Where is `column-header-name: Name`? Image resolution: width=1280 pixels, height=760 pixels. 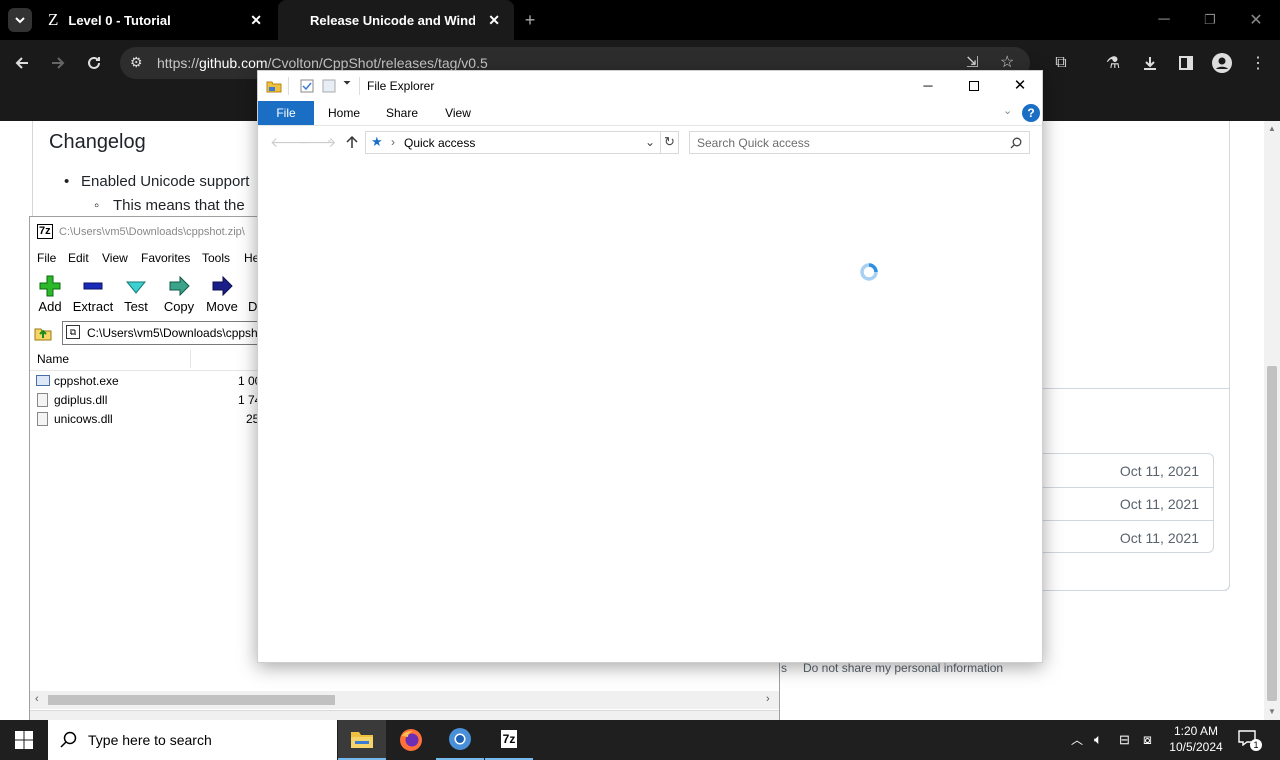 column-header-name: Name is located at coordinates (53, 359).